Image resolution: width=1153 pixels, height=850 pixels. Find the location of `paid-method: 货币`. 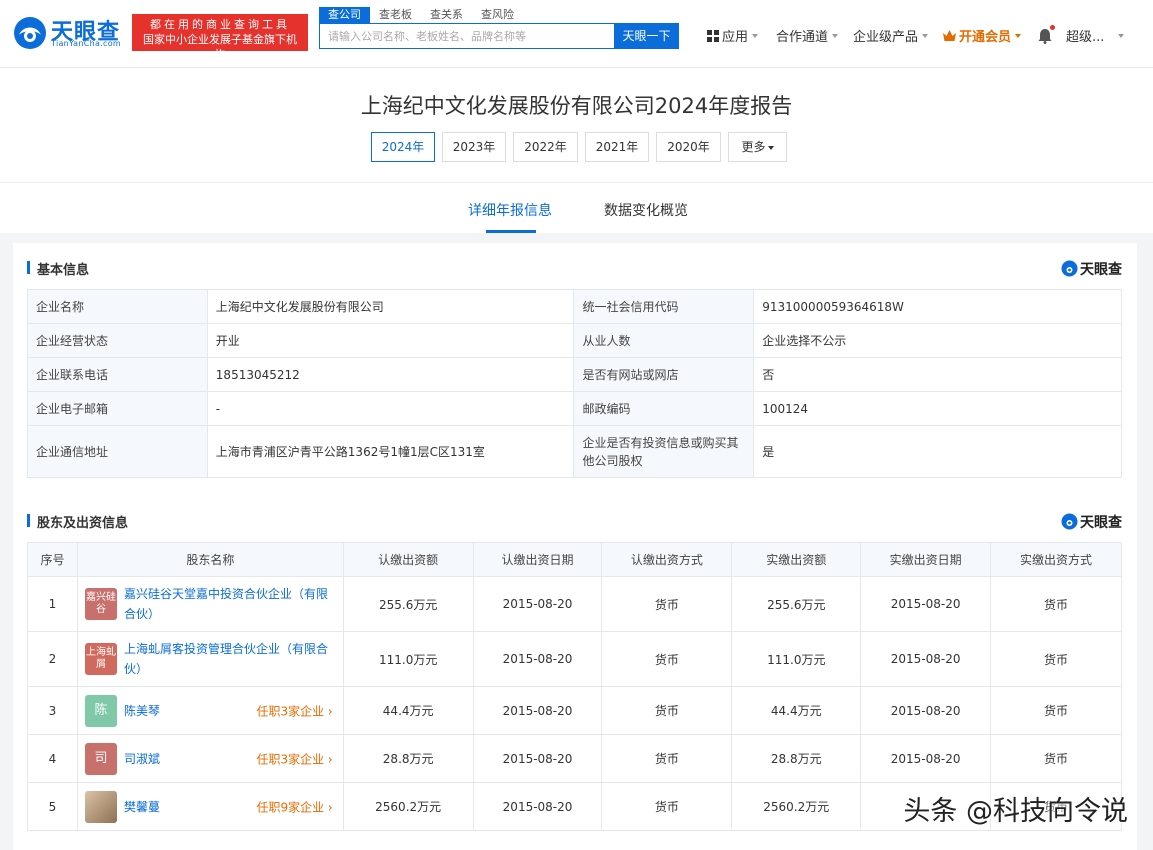

paid-method: 货币 is located at coordinates (1056, 659).